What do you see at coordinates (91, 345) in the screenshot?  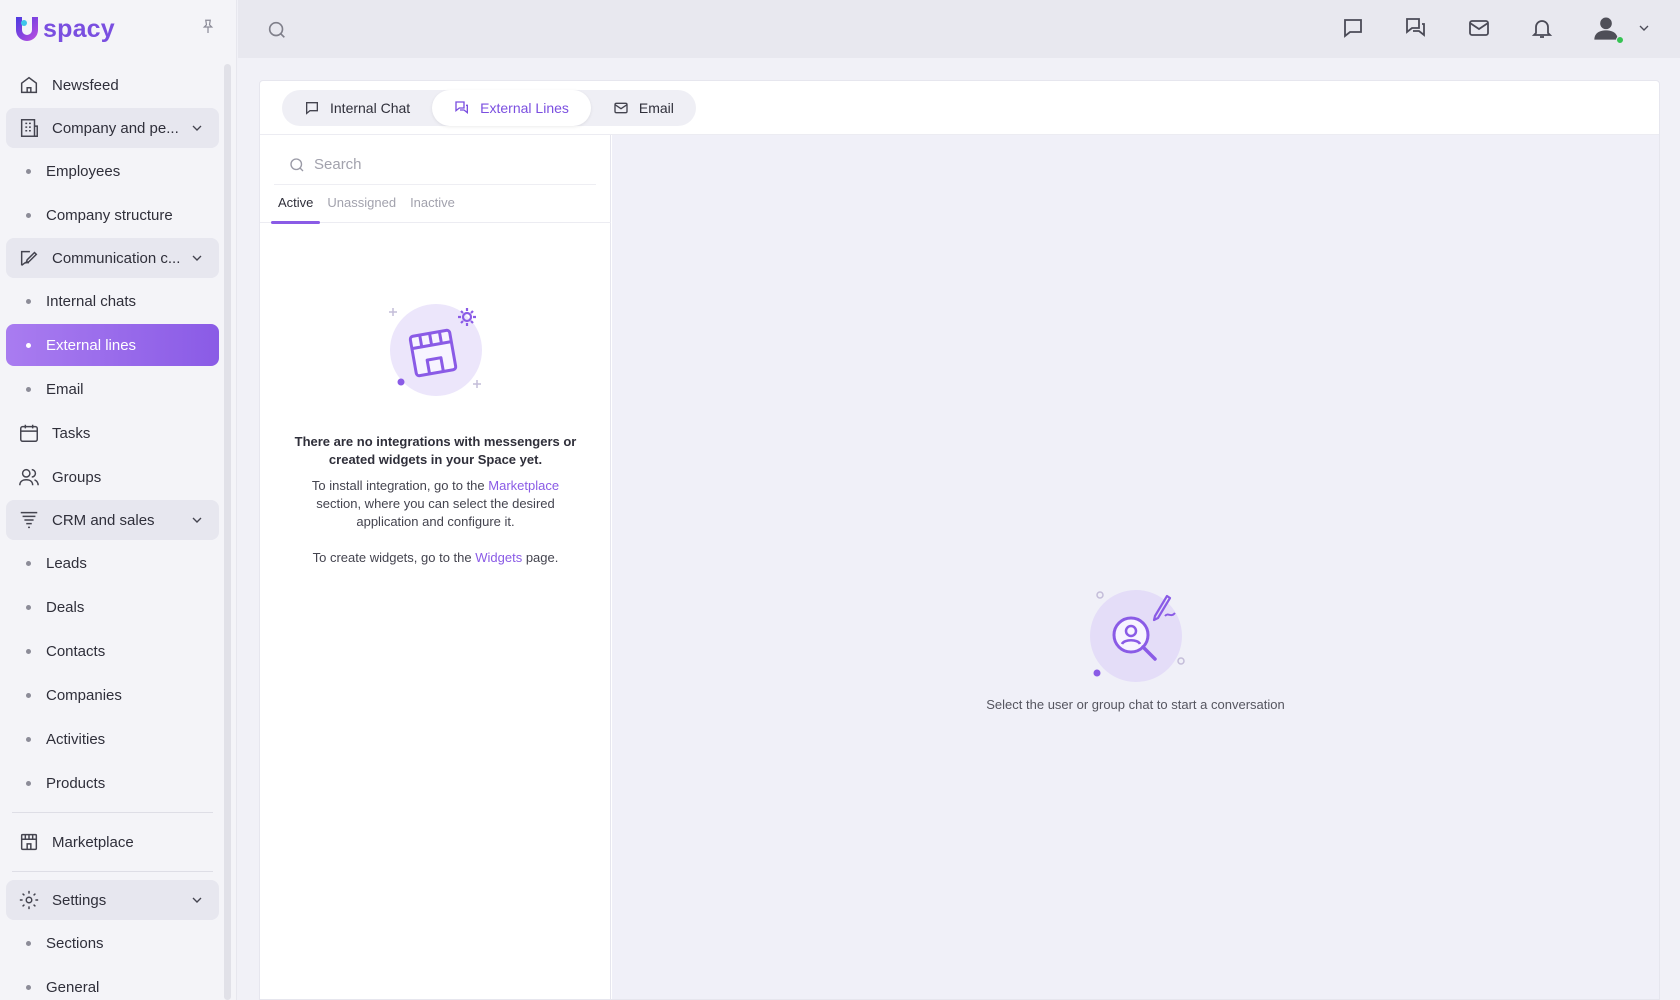 I see `sidebar-item-label: External lines` at bounding box center [91, 345].